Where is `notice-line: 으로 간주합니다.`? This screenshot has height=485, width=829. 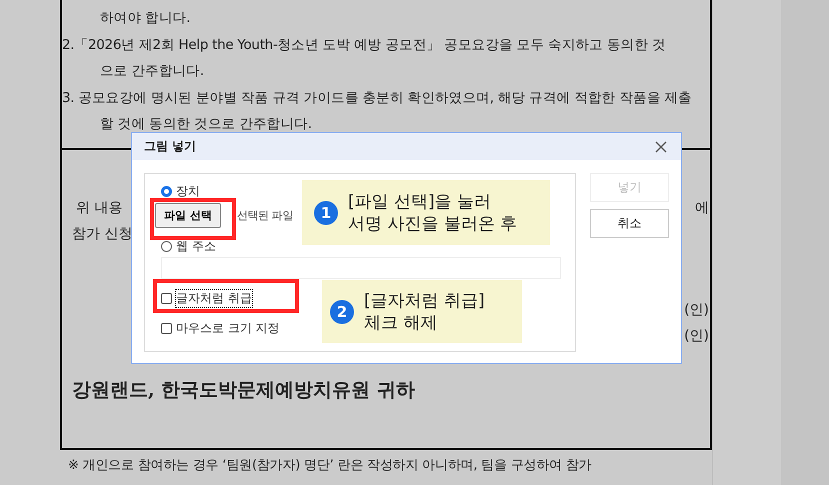
notice-line: 으로 간주합니다. is located at coordinates (152, 71).